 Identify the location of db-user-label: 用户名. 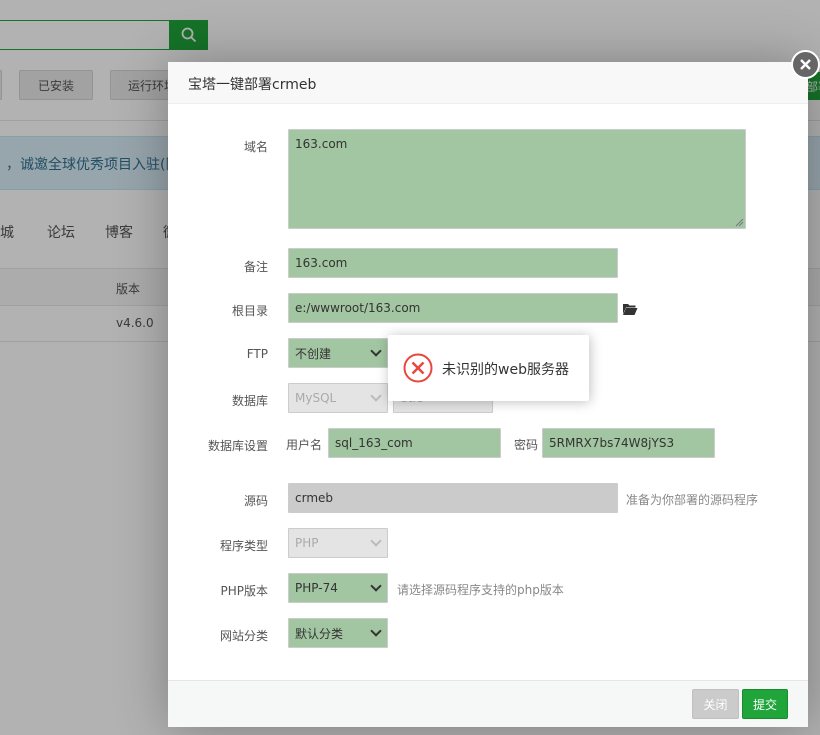
(304, 445).